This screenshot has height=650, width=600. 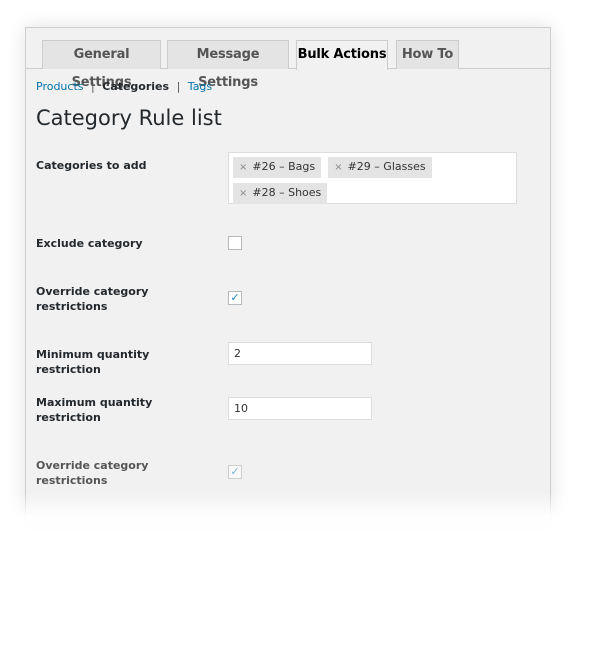 What do you see at coordinates (386, 166) in the screenshot?
I see `chip-label: #29 – Glasses` at bounding box center [386, 166].